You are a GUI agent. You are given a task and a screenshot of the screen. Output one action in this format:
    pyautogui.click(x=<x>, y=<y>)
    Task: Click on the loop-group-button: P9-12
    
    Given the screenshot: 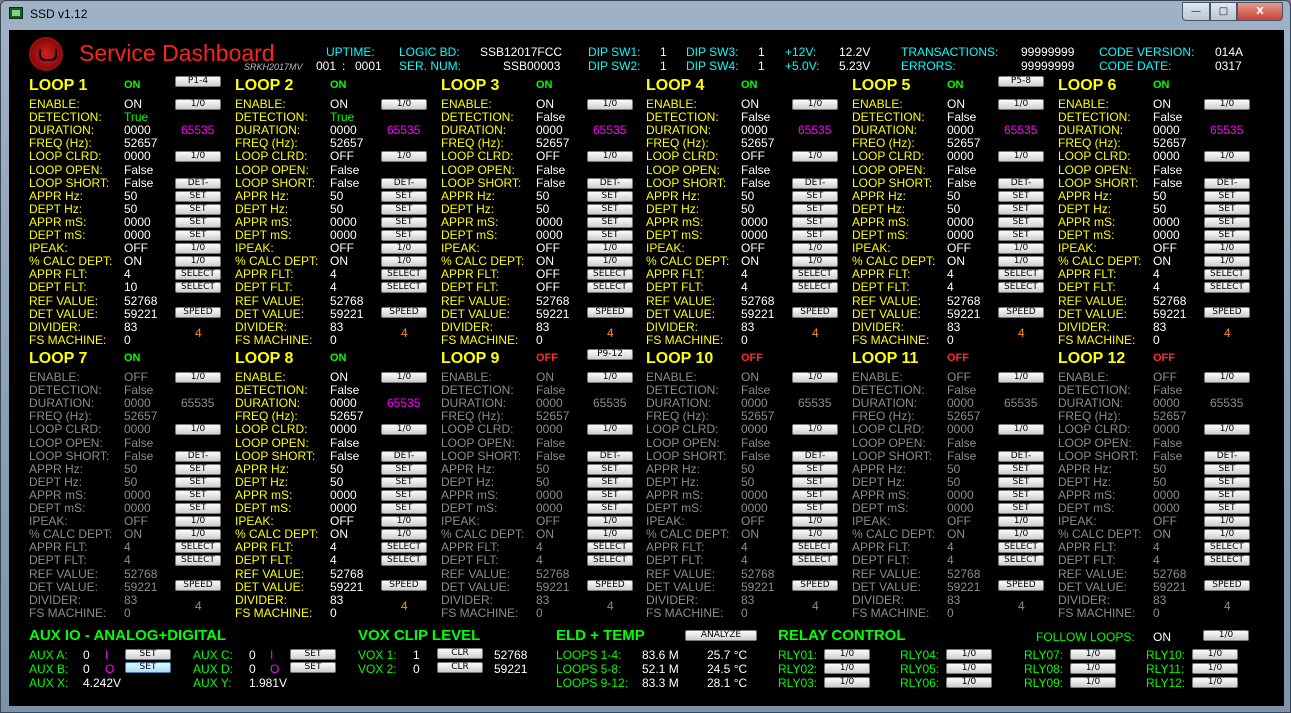 What is the action you would take?
    pyautogui.click(x=610, y=354)
    